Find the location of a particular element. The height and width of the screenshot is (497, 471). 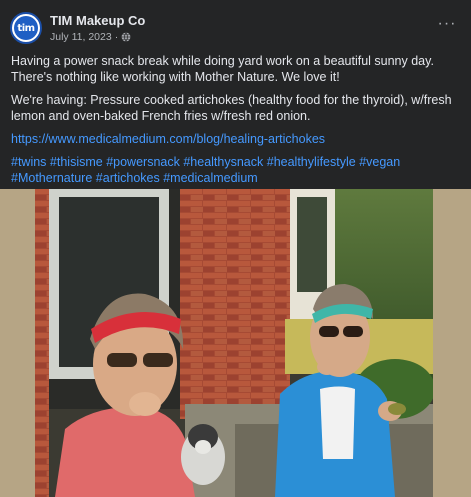

hashtag: #healthylifestyle is located at coordinates (311, 162).